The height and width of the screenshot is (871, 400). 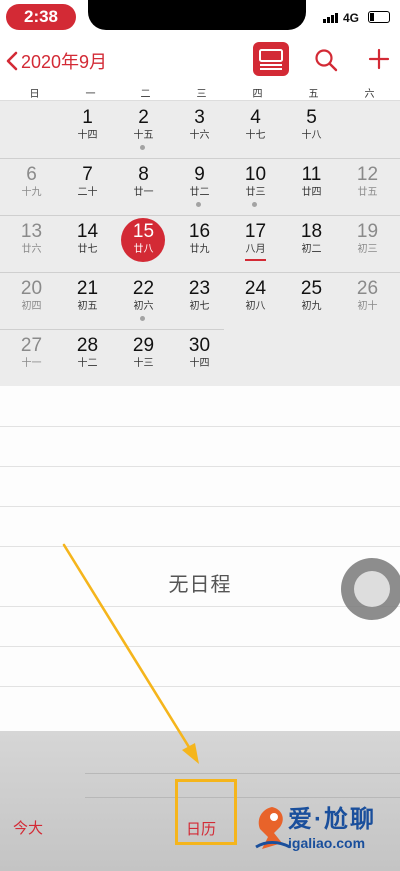 I want to click on watermark-url: igaliao.com, so click(x=327, y=843).